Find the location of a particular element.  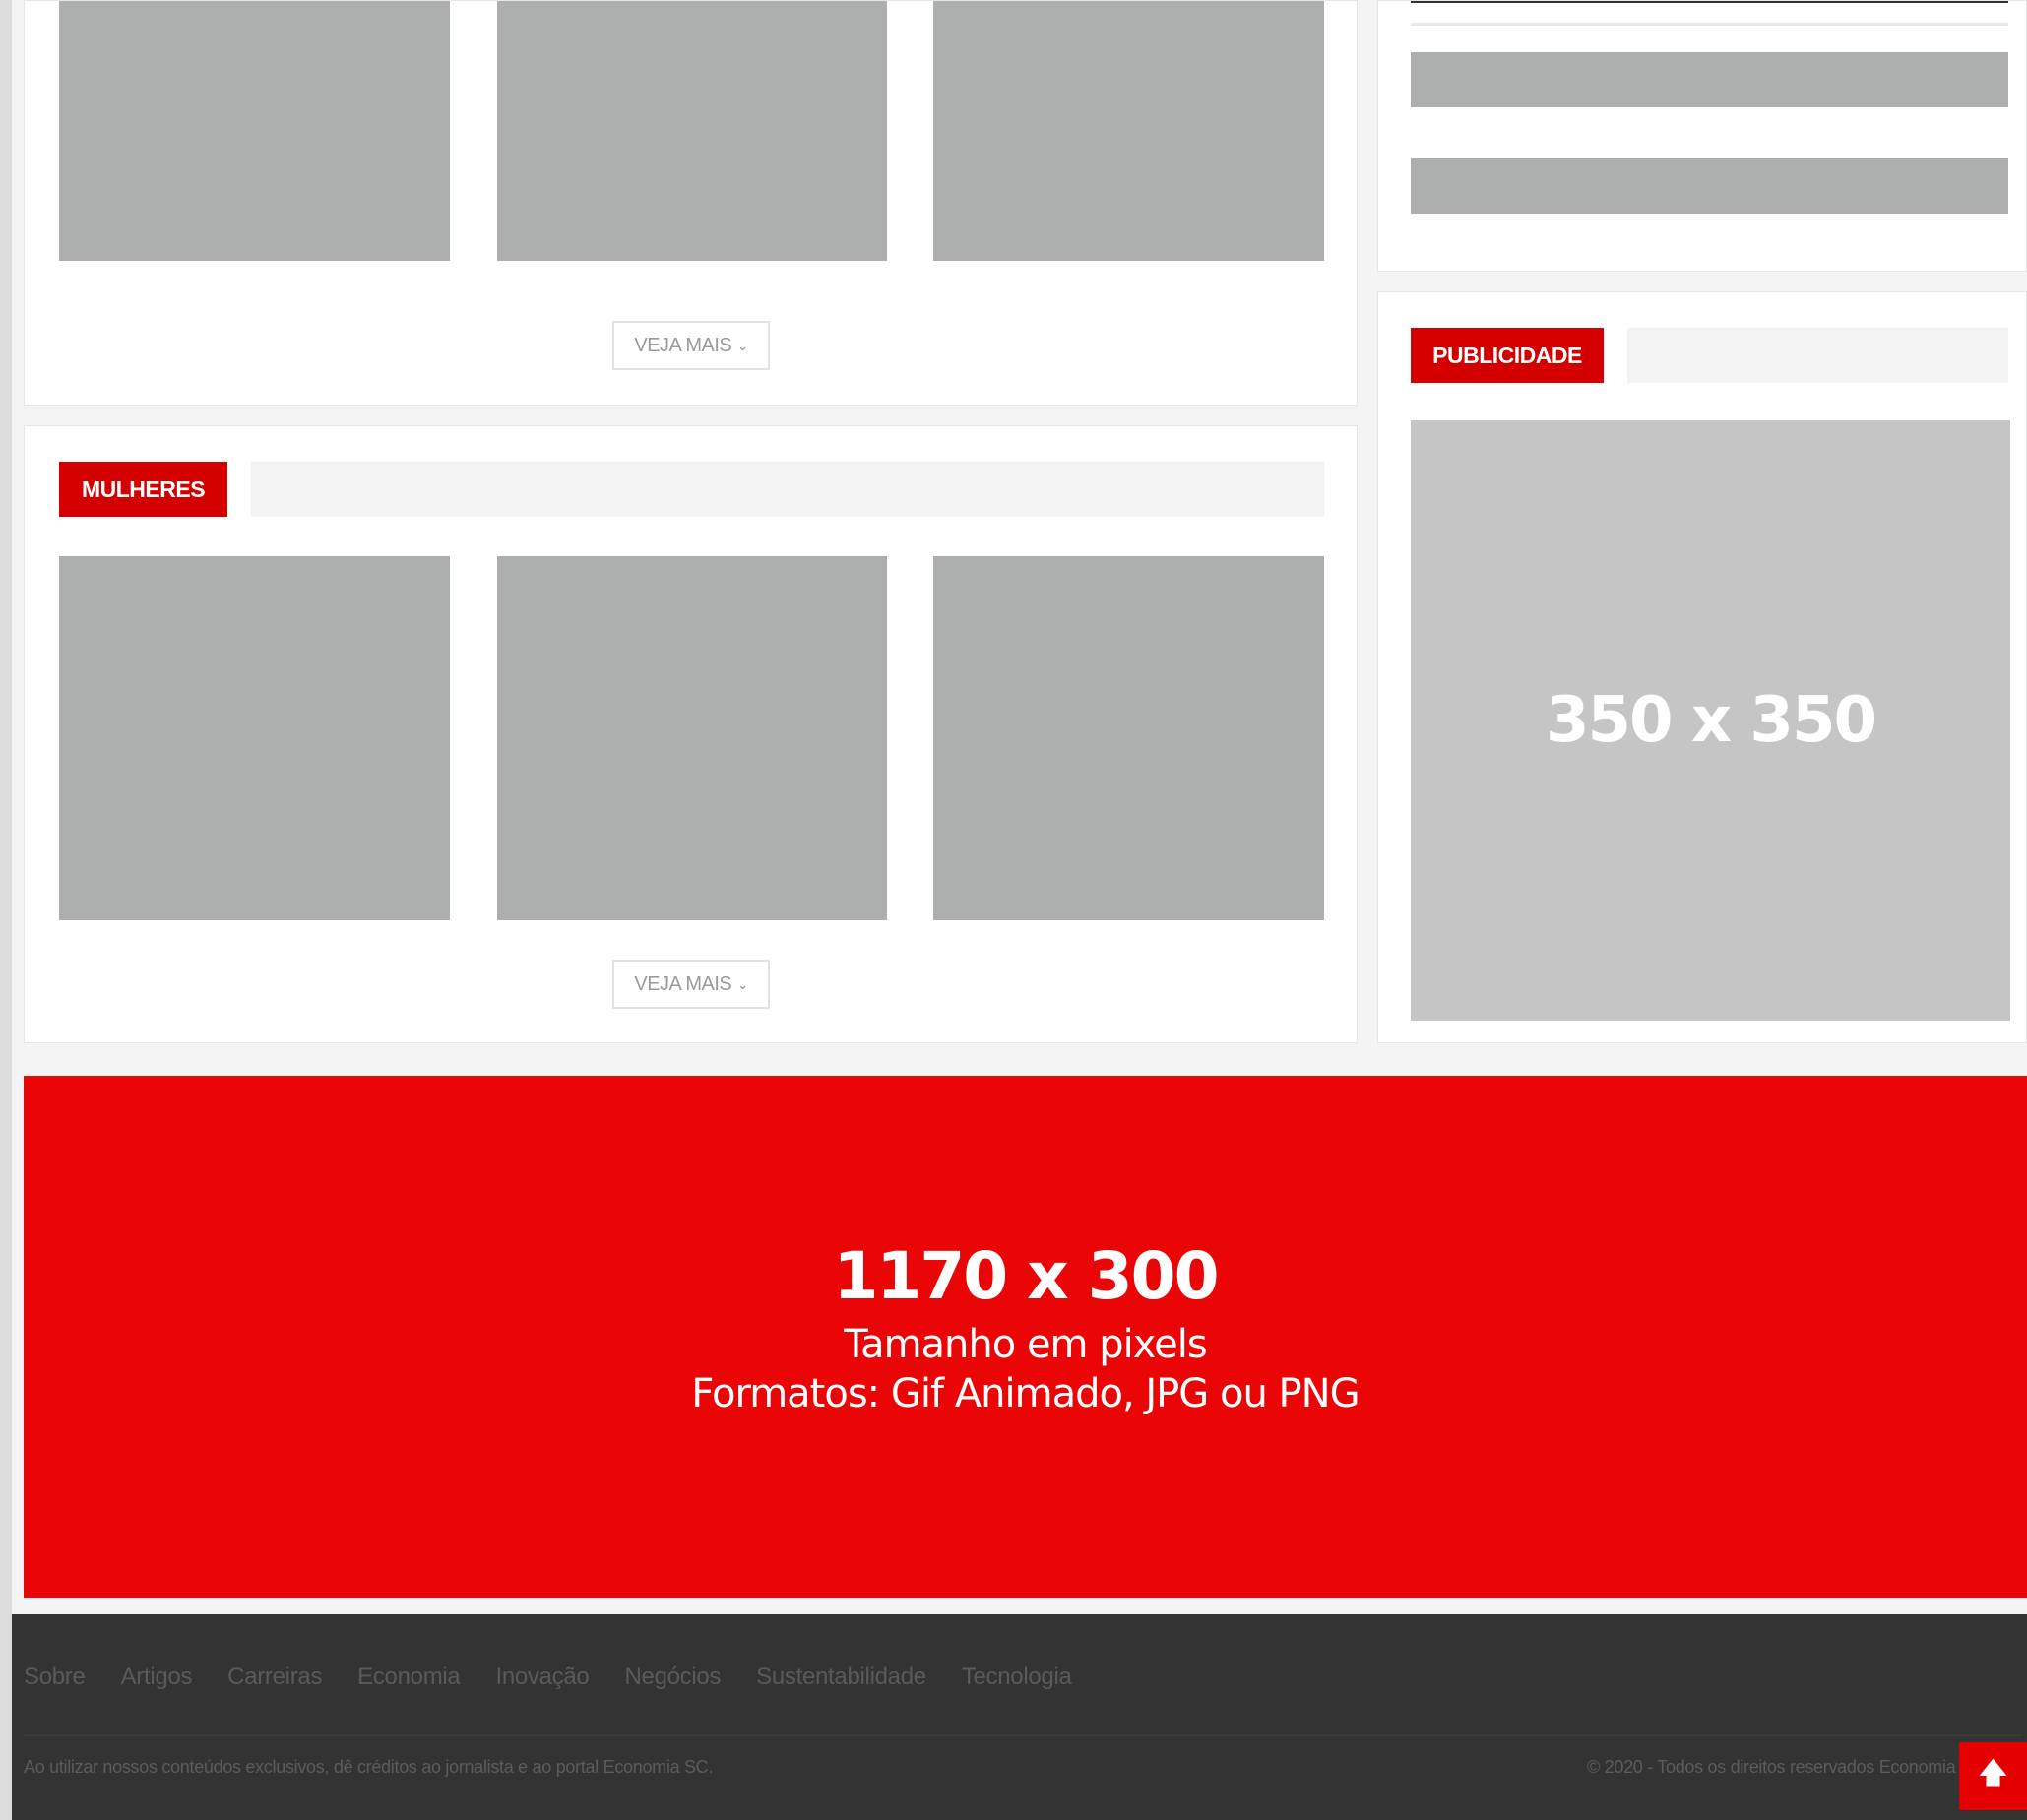

footer-divider is located at coordinates (1023, 1735).